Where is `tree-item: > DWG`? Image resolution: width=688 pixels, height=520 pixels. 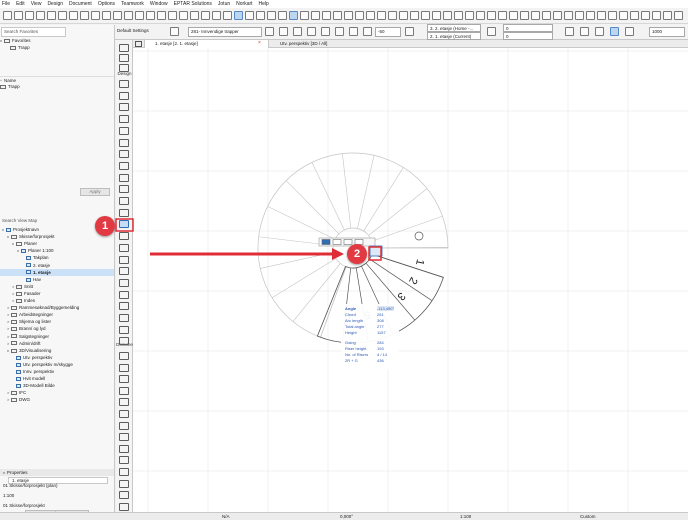
tree-item: > DWG is located at coordinates (57, 399).